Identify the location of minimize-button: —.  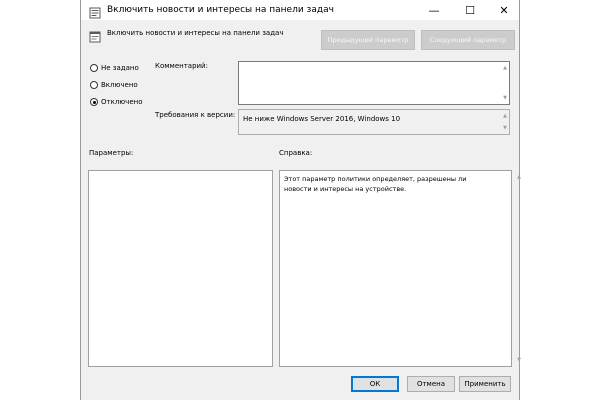
(434, 10).